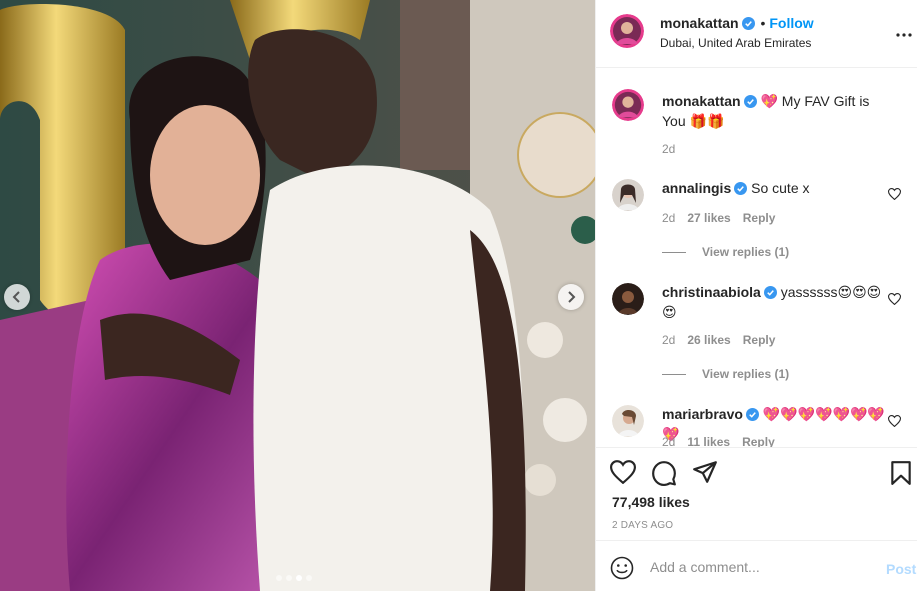 The image size is (917, 591). I want to click on add-comment-bar: Post, so click(756, 565).